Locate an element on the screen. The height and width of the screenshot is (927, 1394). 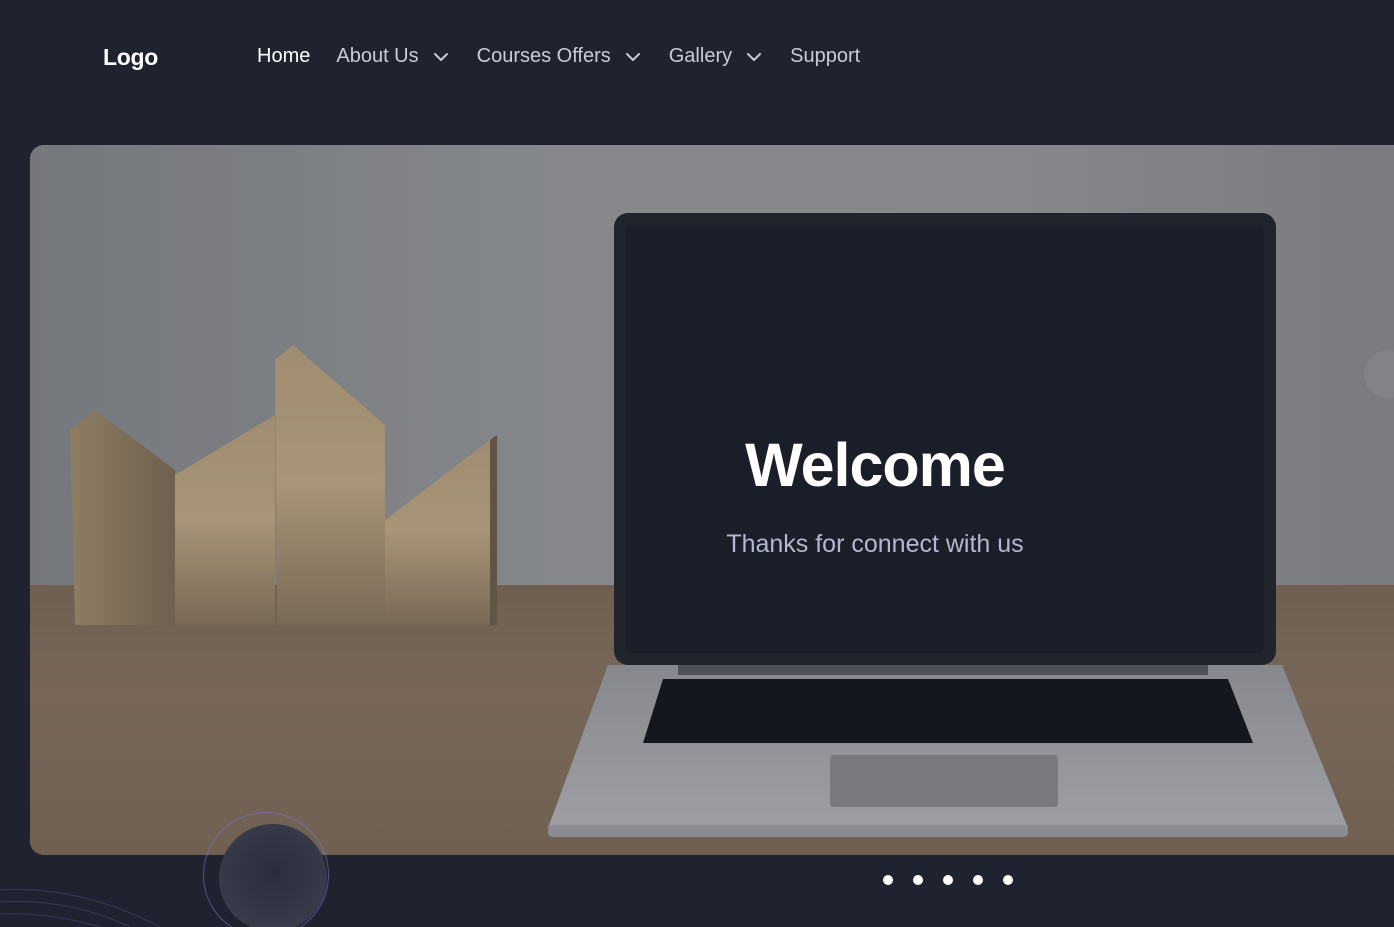
slider-pagination is located at coordinates (958, 880).